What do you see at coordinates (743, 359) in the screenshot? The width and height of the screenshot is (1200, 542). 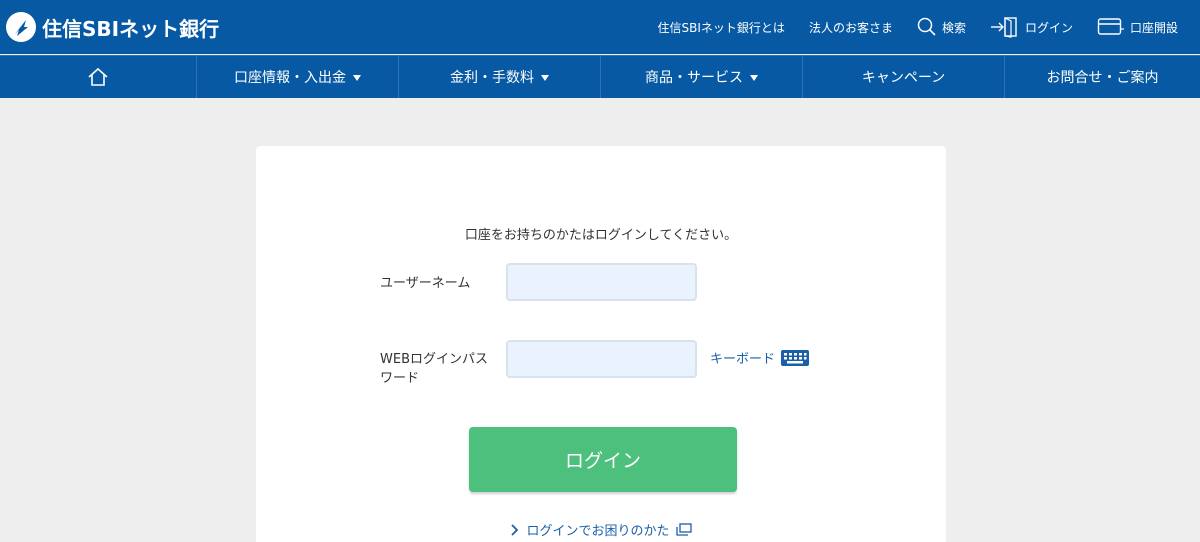 I see `keyboard-link-label: キーボード` at bounding box center [743, 359].